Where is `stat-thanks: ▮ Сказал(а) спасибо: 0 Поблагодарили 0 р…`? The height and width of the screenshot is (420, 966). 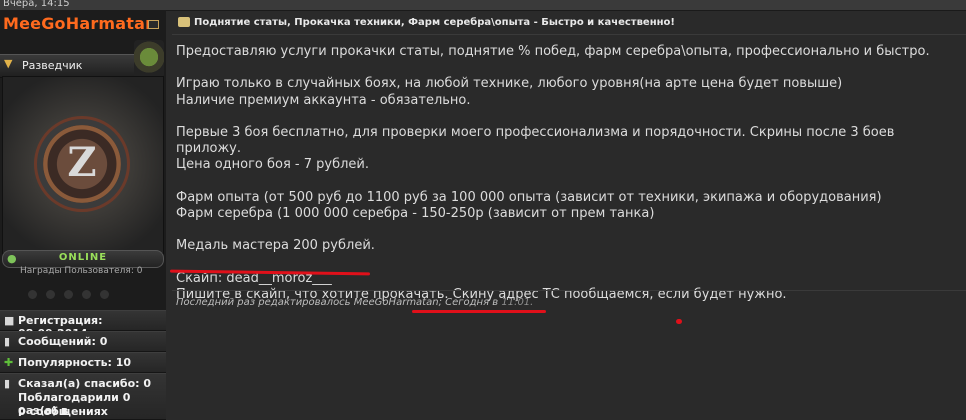 stat-thanks: ▮ Сказал(а) спасибо: 0 Поблагодарили 0 р… is located at coordinates (83, 396).